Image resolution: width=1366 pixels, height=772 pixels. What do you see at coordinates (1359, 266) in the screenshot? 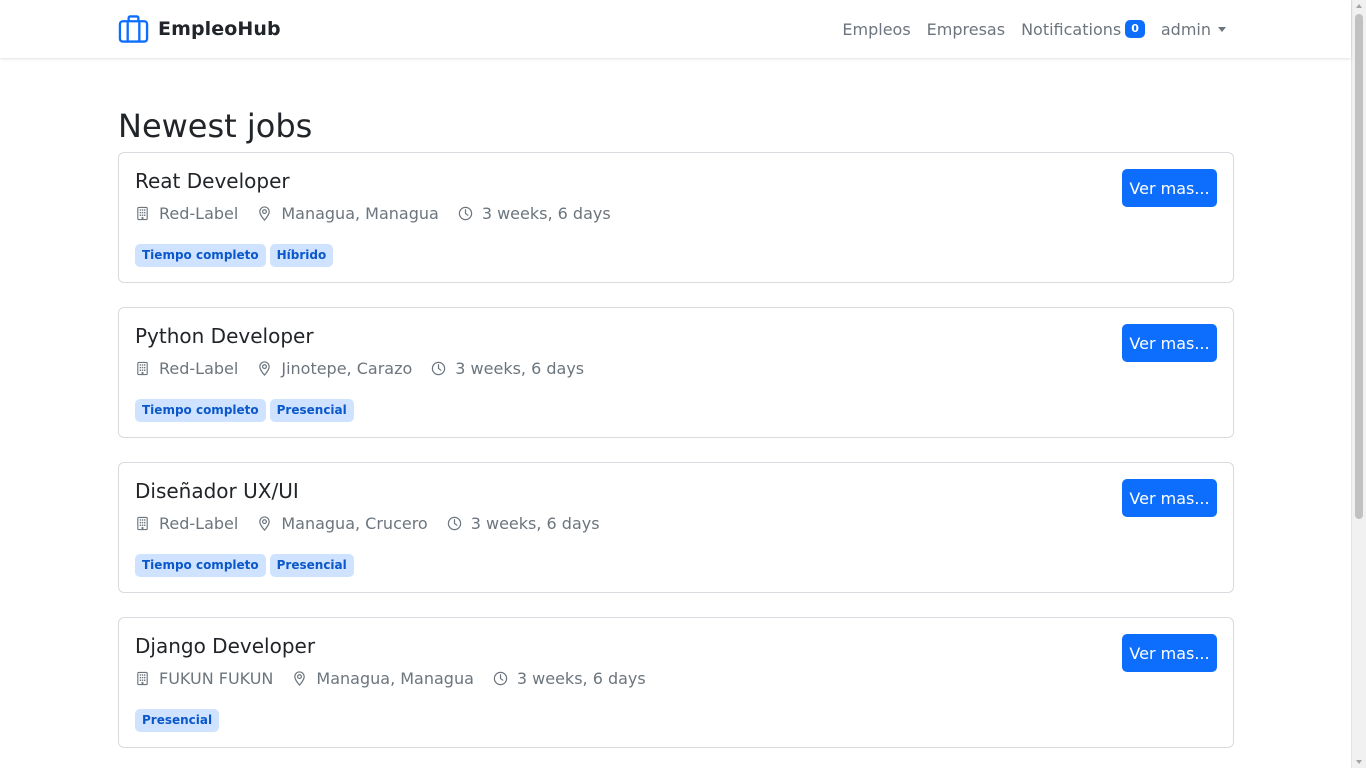
I see `scrollbar-thumb` at bounding box center [1359, 266].